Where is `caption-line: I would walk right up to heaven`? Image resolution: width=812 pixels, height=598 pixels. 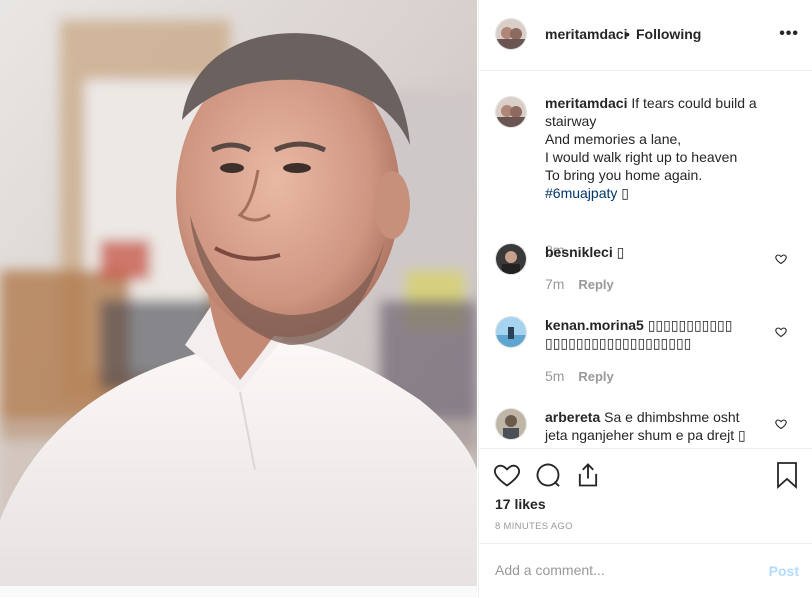 caption-line: I would walk right up to heaven is located at coordinates (641, 157).